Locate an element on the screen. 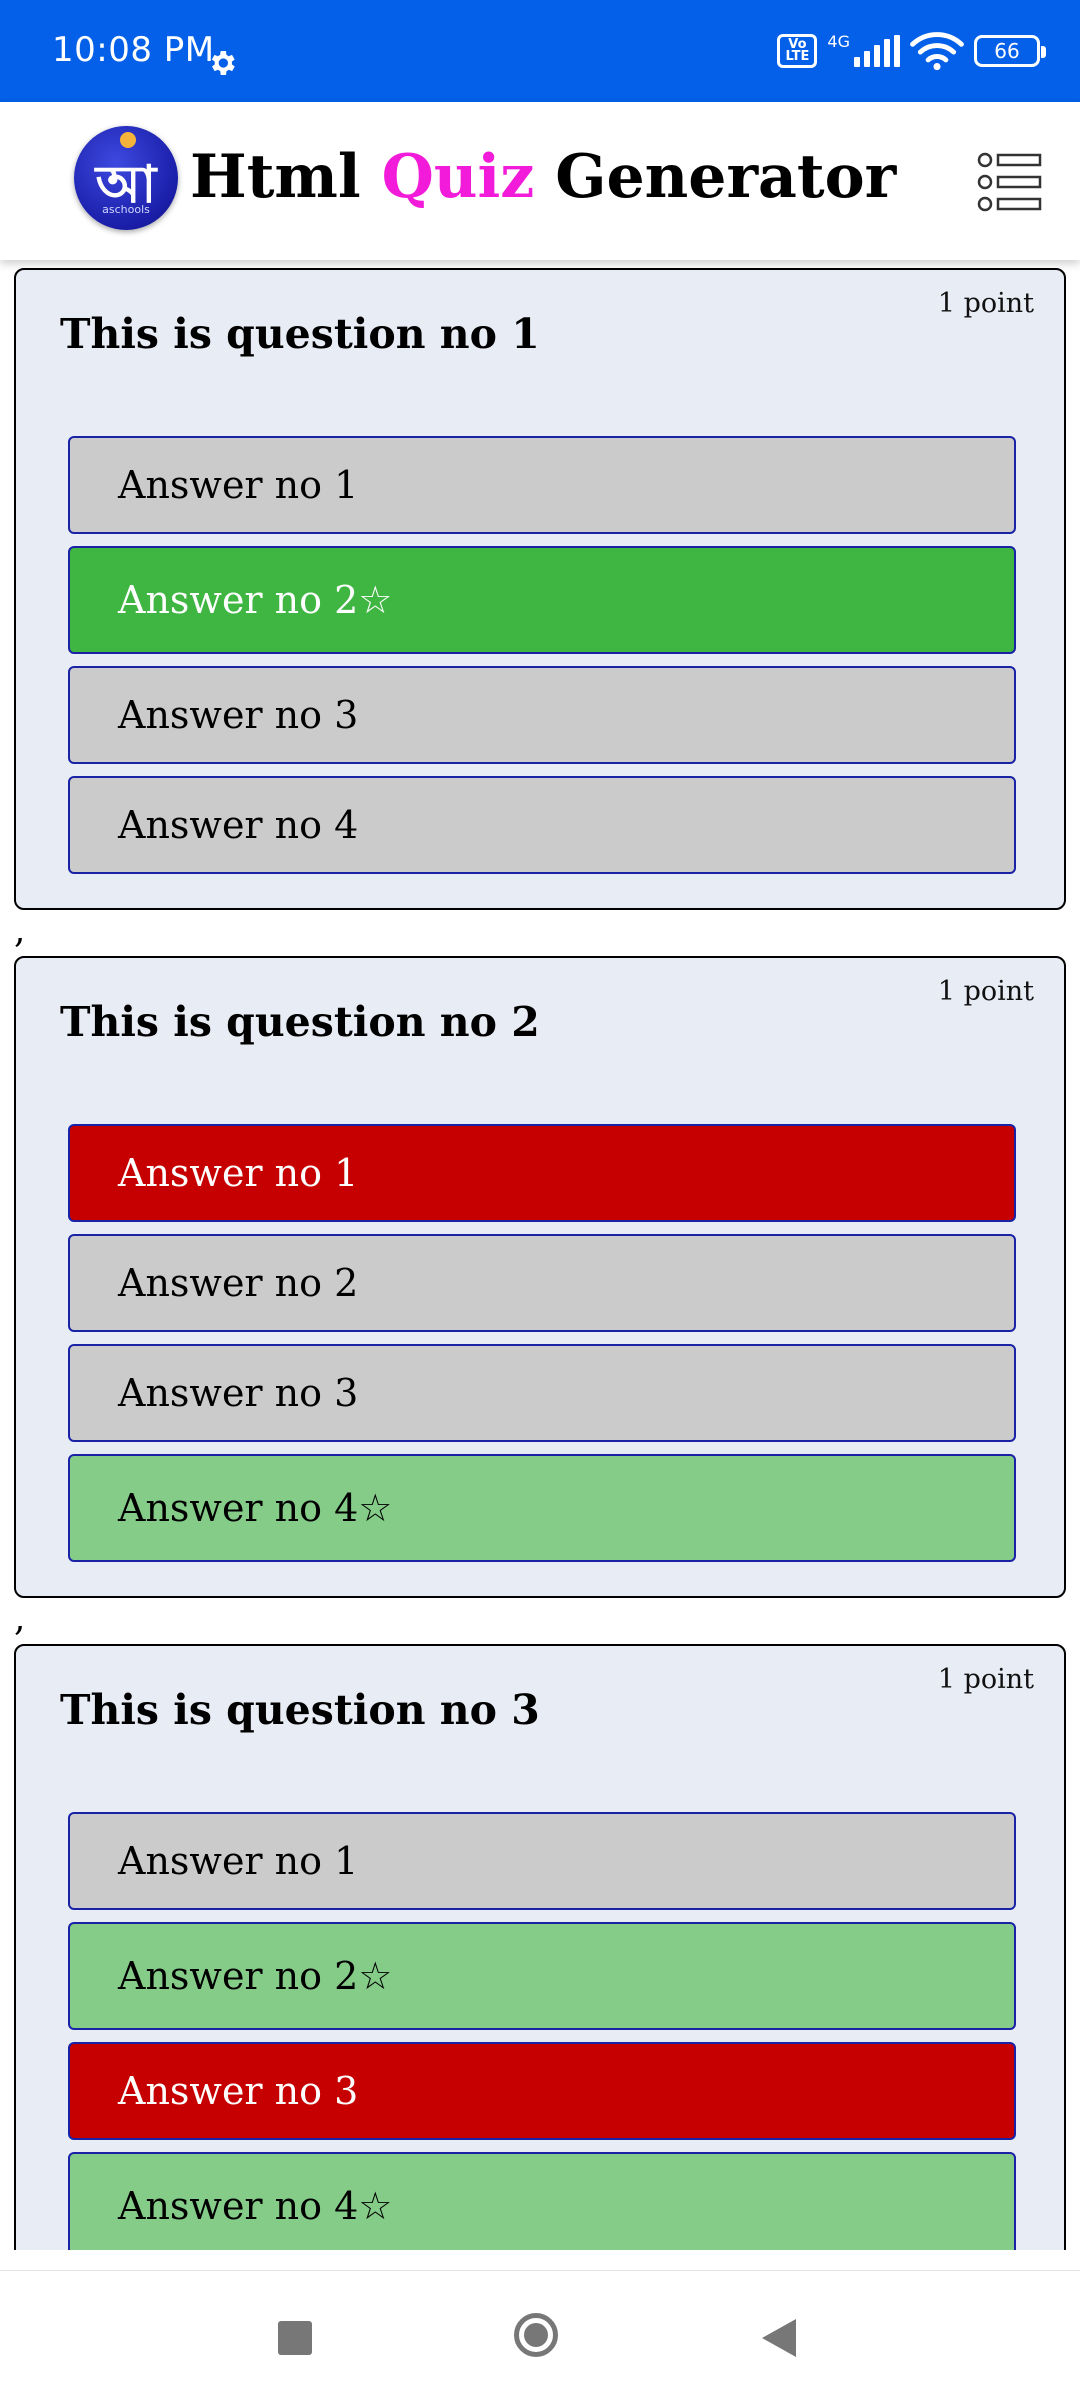 The image size is (1080, 2401). app-header: আ aschools Html Quiz Generator is located at coordinates (540, 181).